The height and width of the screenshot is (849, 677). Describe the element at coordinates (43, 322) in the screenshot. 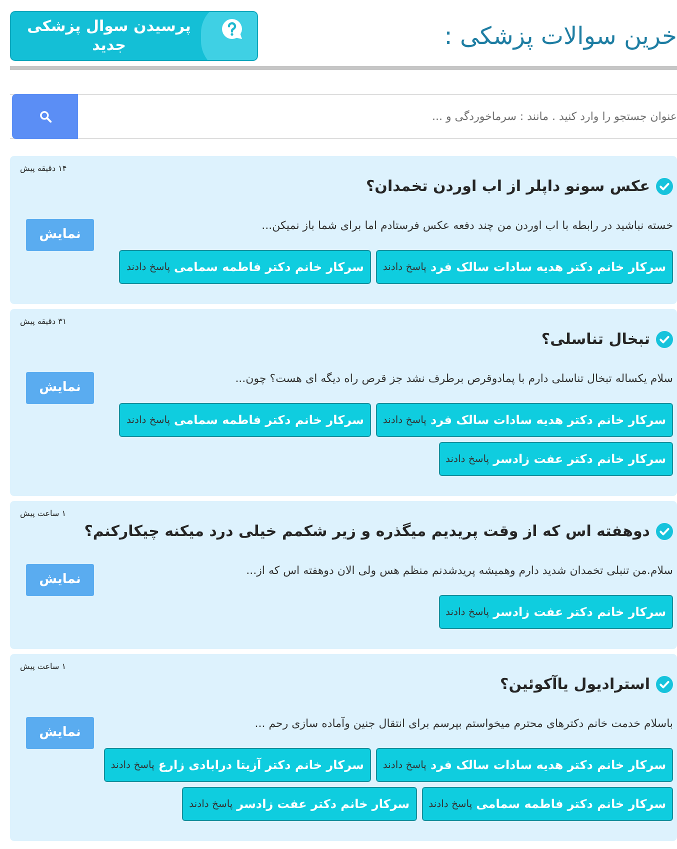

I see `time-ago-text: ۳۱ دقیقه پیش` at that location.